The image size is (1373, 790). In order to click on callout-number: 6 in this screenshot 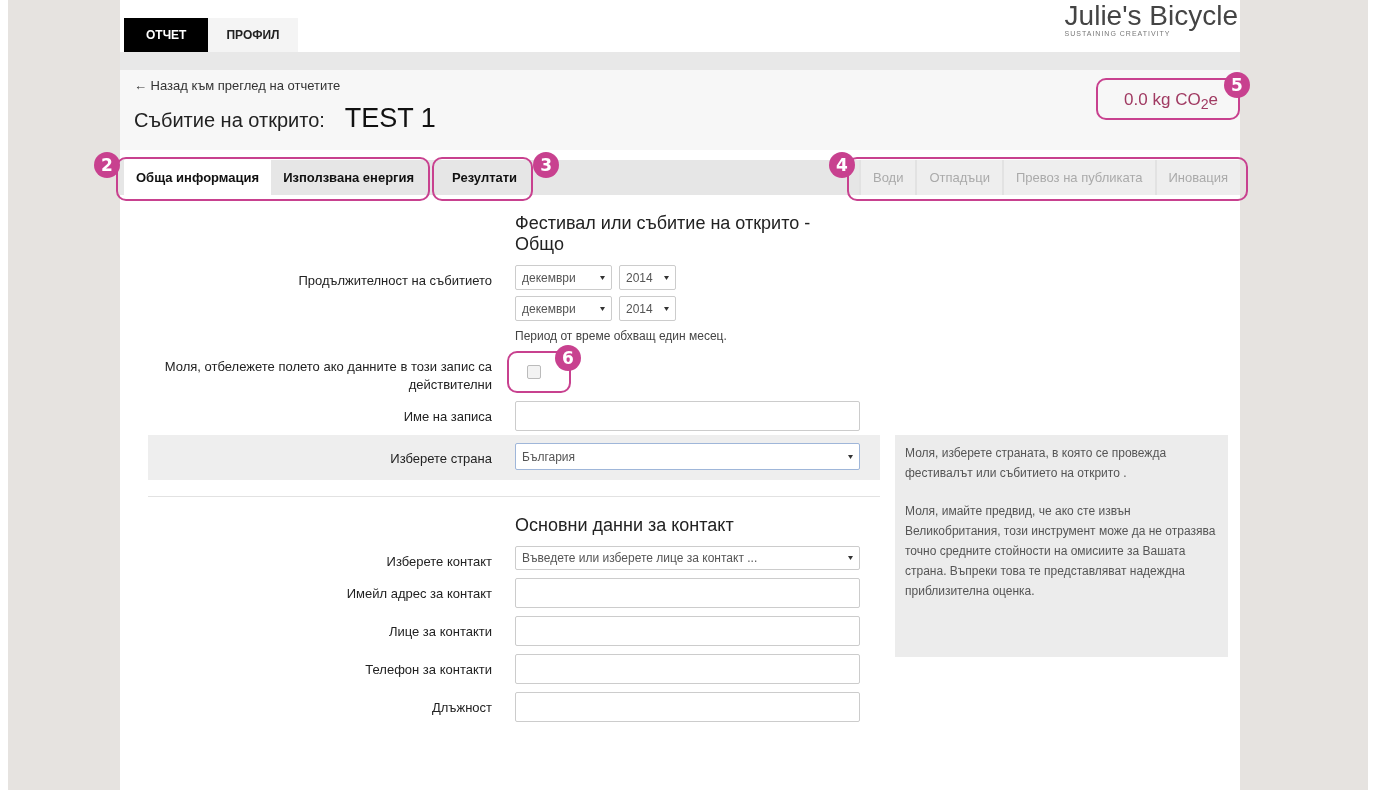, I will do `click(568, 358)`.